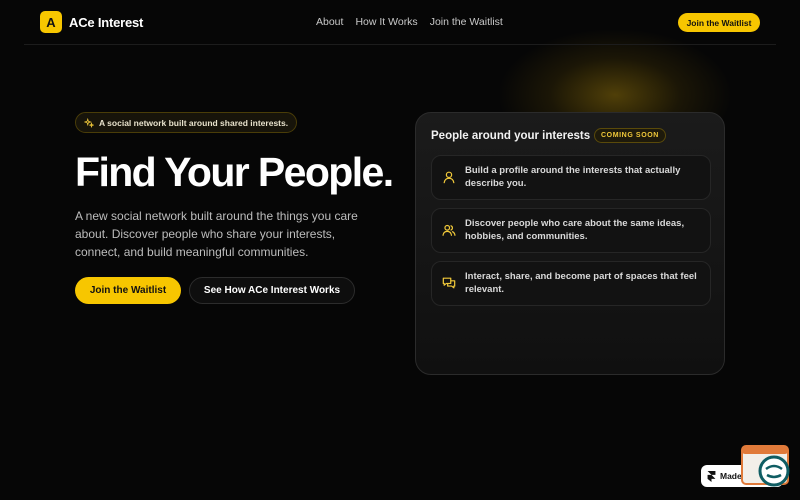 The width and height of the screenshot is (800, 500). What do you see at coordinates (766, 467) in the screenshot?
I see `chat-widget-icon` at bounding box center [766, 467].